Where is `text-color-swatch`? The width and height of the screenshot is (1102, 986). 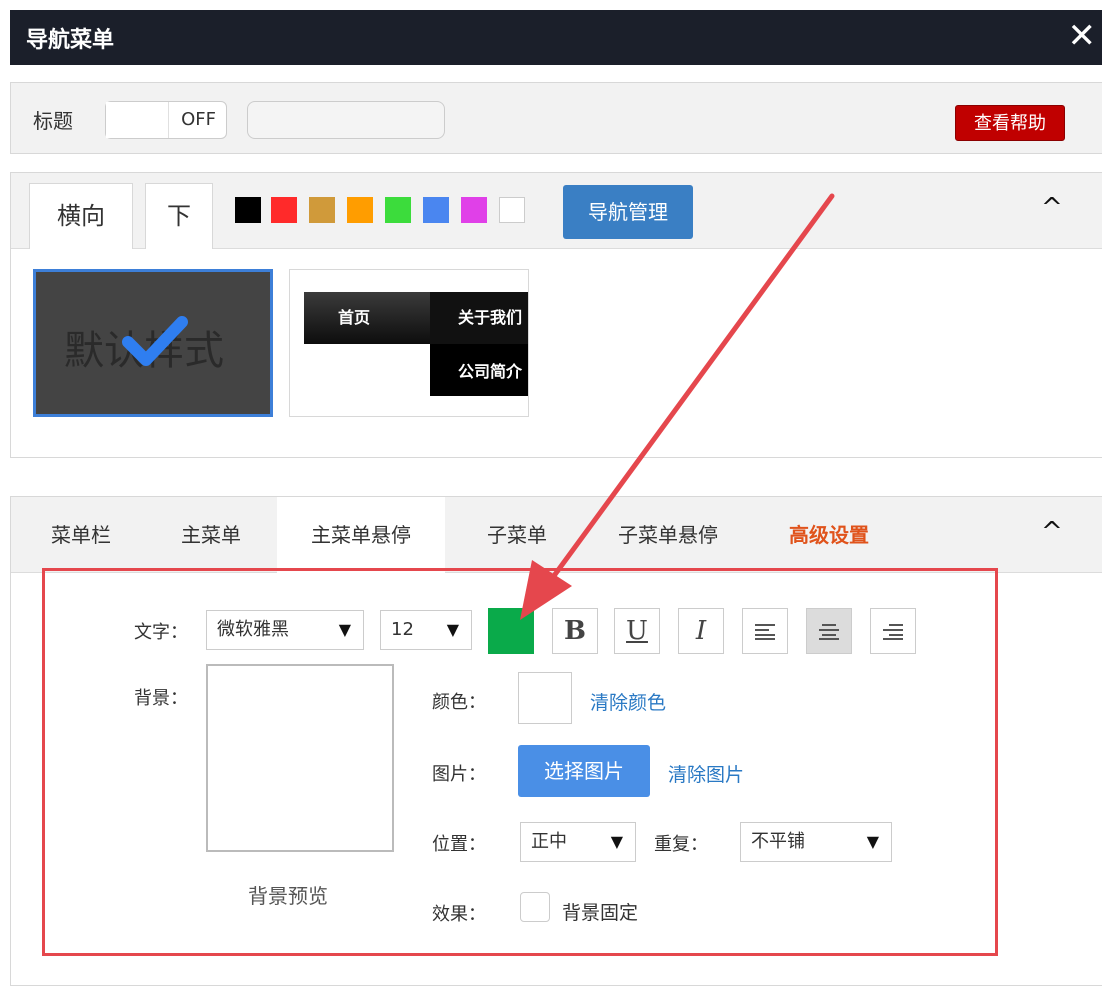
text-color-swatch is located at coordinates (511, 631).